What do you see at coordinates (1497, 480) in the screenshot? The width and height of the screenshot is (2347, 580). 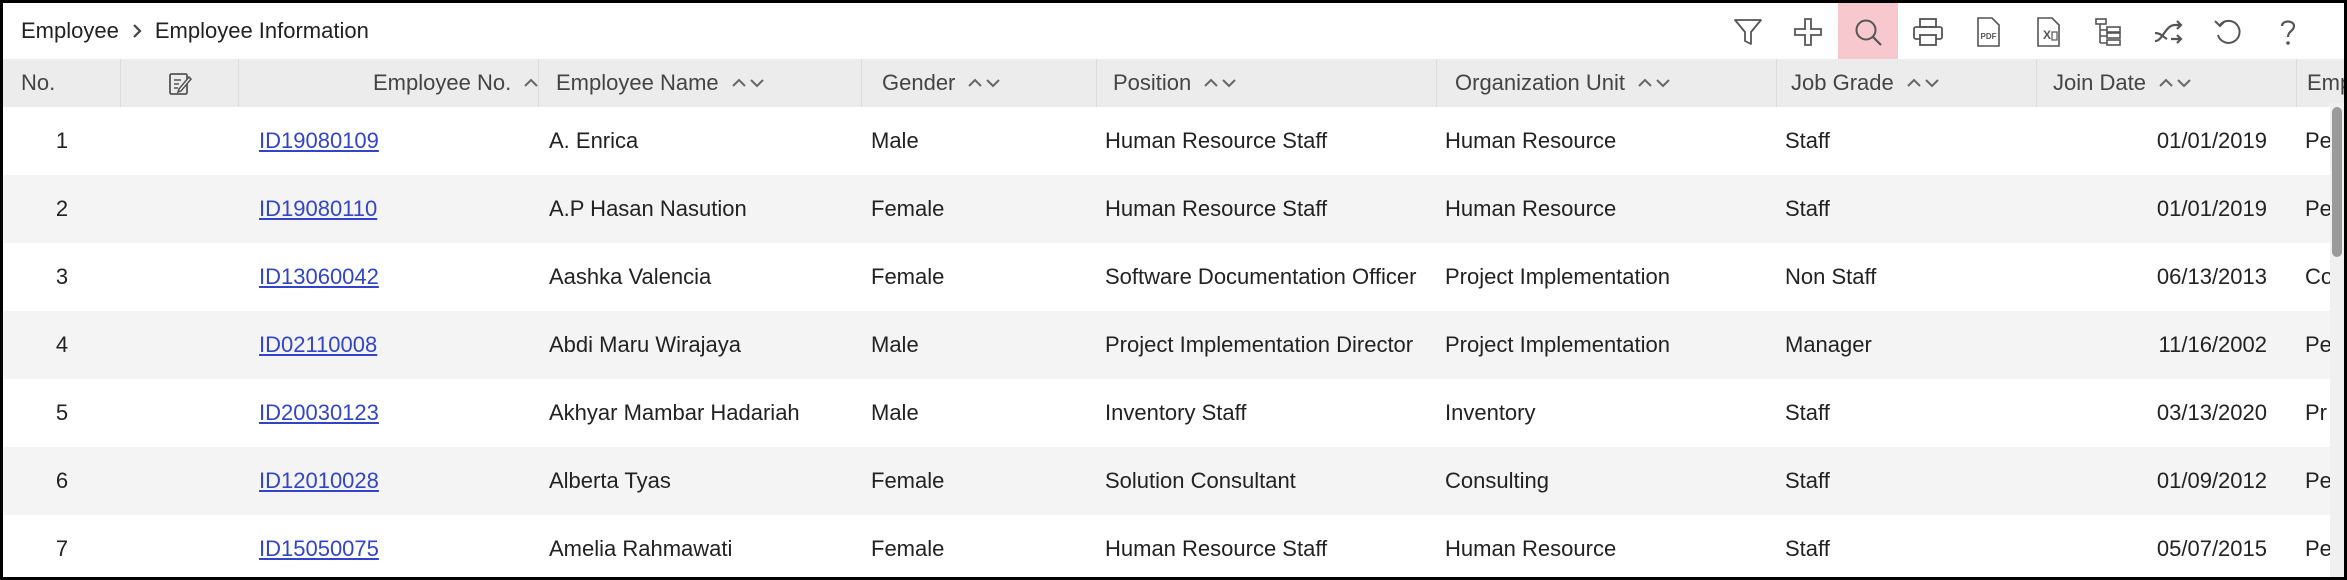 I see `organization-unit: Consulting` at bounding box center [1497, 480].